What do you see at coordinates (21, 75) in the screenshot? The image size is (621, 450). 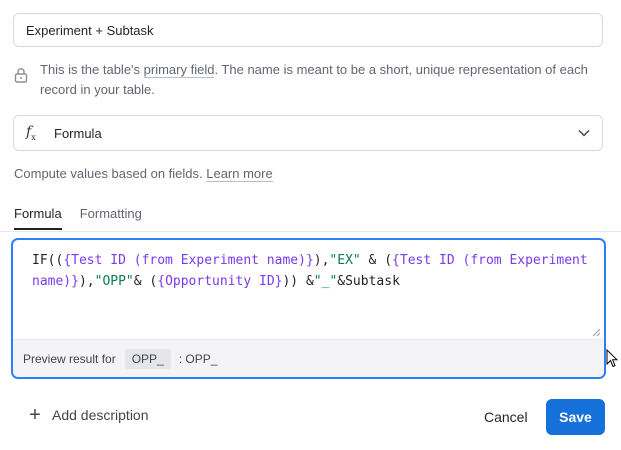 I see `lock-icon` at bounding box center [21, 75].